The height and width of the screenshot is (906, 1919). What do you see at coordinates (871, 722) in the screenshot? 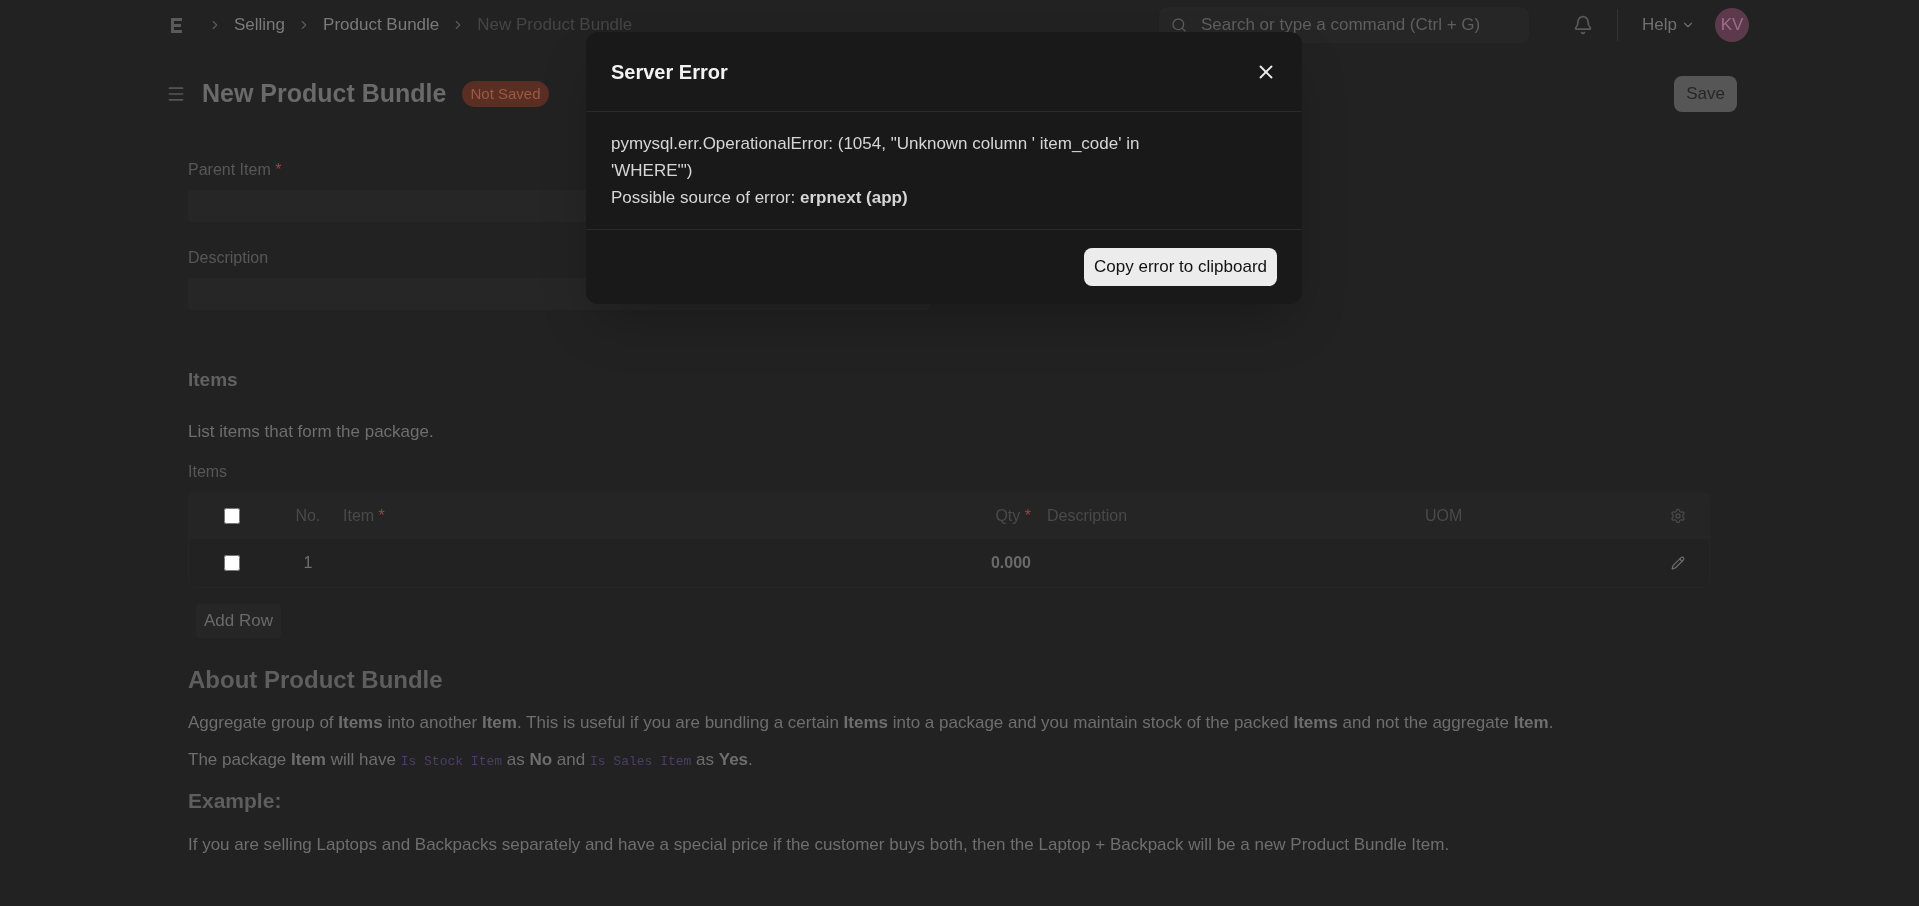
I see `paragraph: Aggregate group of Items into another Item. This is useful if you are bundling a certain Items into a package and you maintain stock of the packed Items and not the aggregate Item.` at bounding box center [871, 722].